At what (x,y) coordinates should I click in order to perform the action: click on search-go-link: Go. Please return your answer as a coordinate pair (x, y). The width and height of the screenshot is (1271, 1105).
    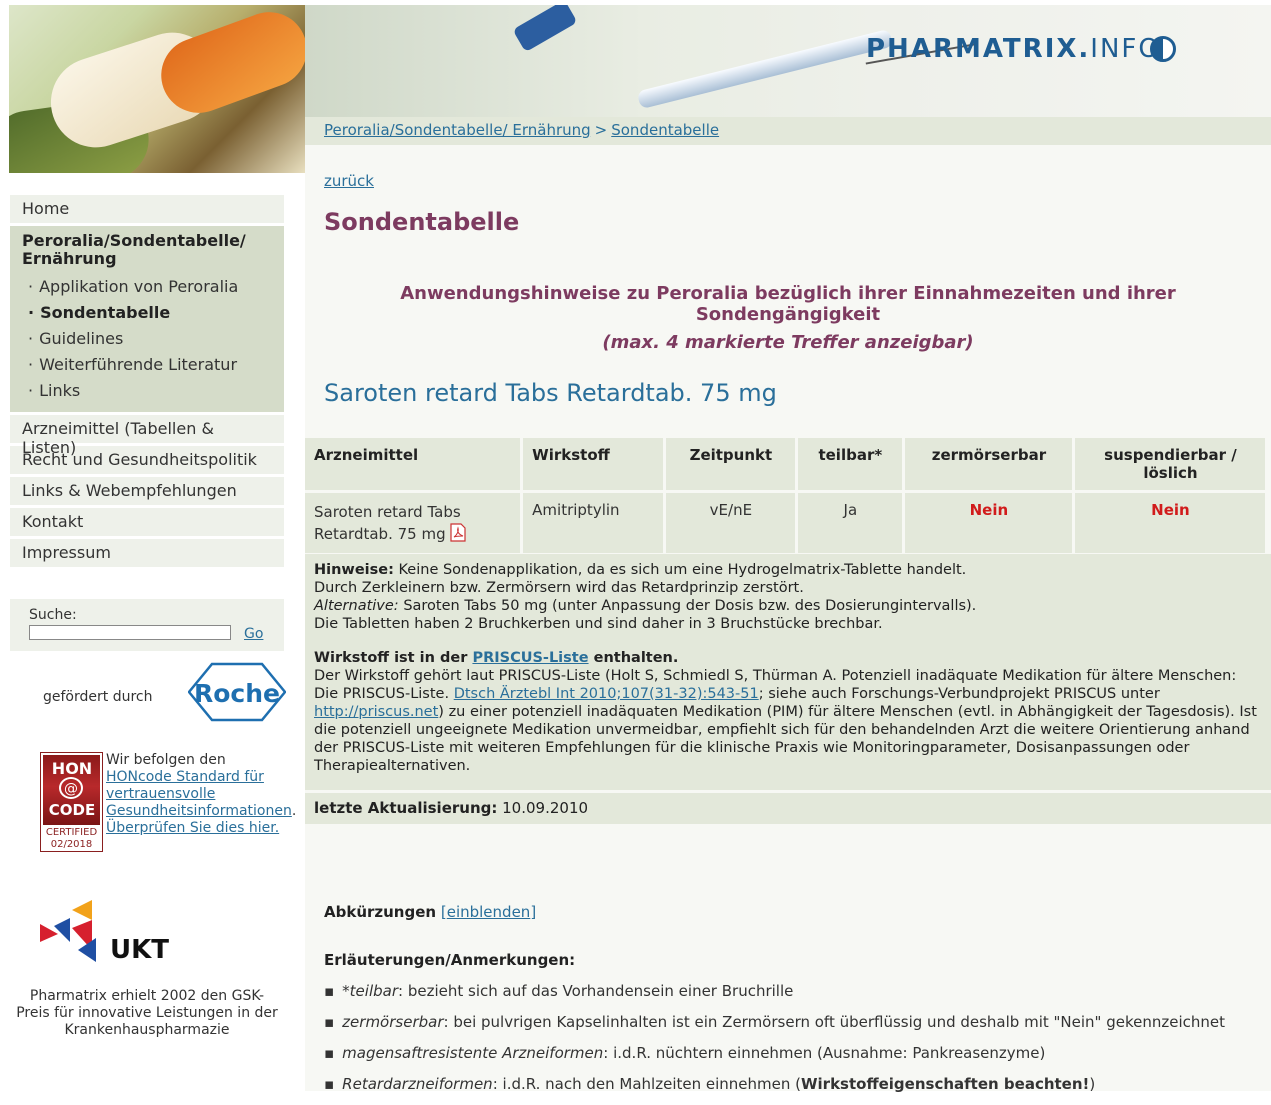
    Looking at the image, I should click on (253, 634).